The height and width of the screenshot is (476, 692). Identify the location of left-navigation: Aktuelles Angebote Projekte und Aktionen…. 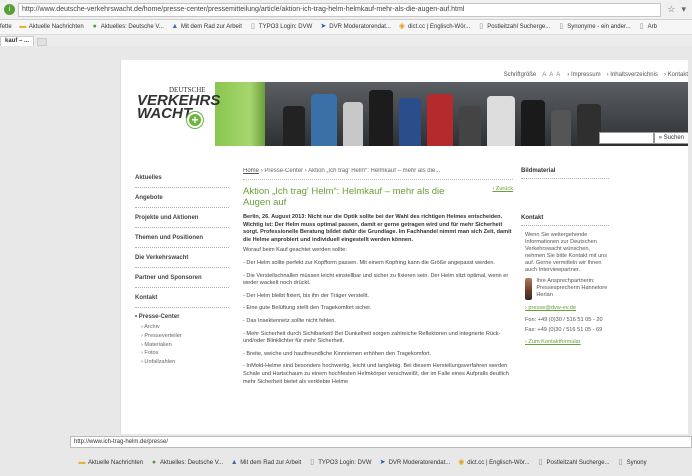
(182, 267).